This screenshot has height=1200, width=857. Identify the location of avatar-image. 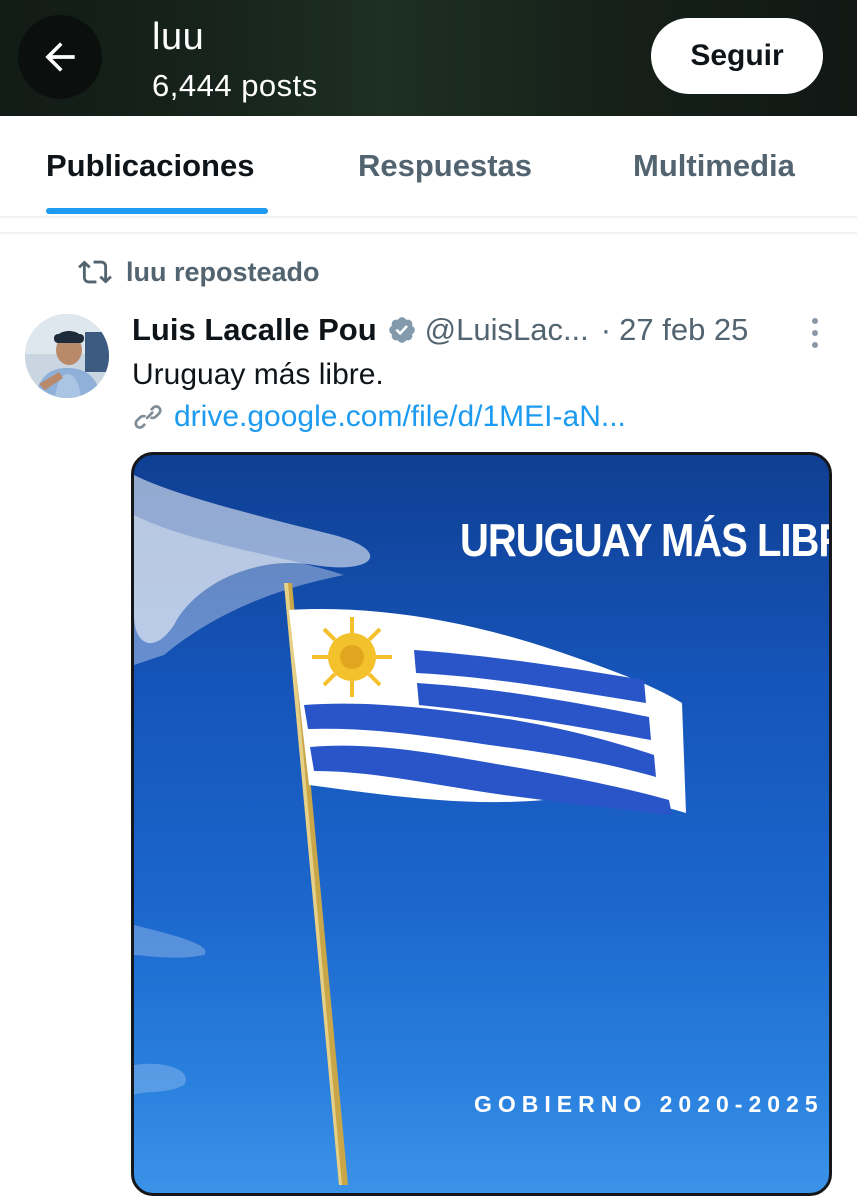
(67, 356).